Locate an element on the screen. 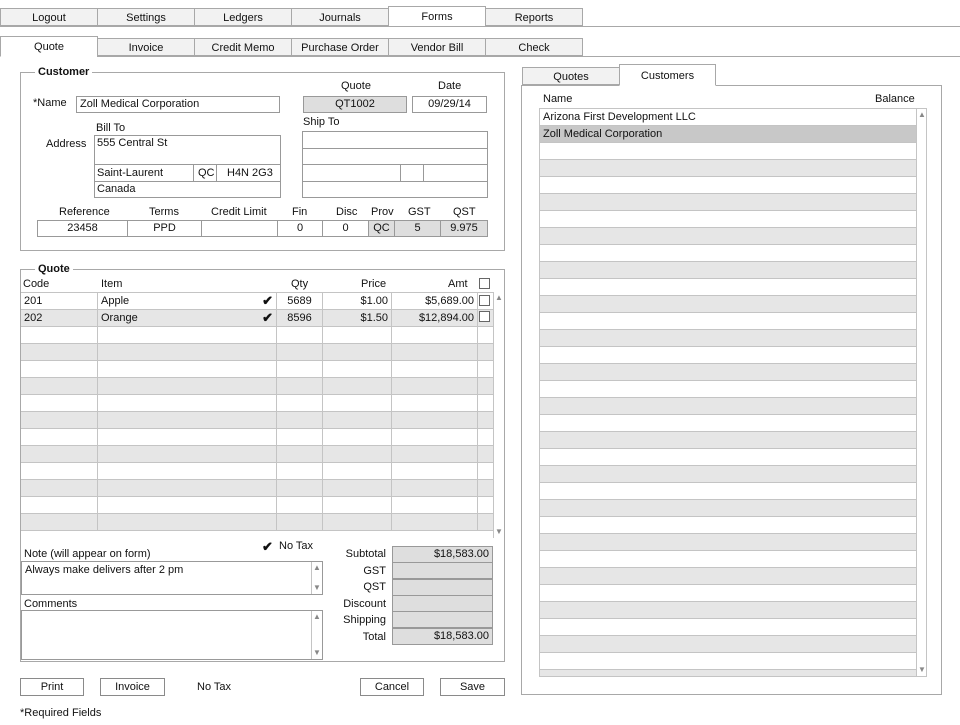 The image size is (960, 725). print-button: Print is located at coordinates (52, 687).